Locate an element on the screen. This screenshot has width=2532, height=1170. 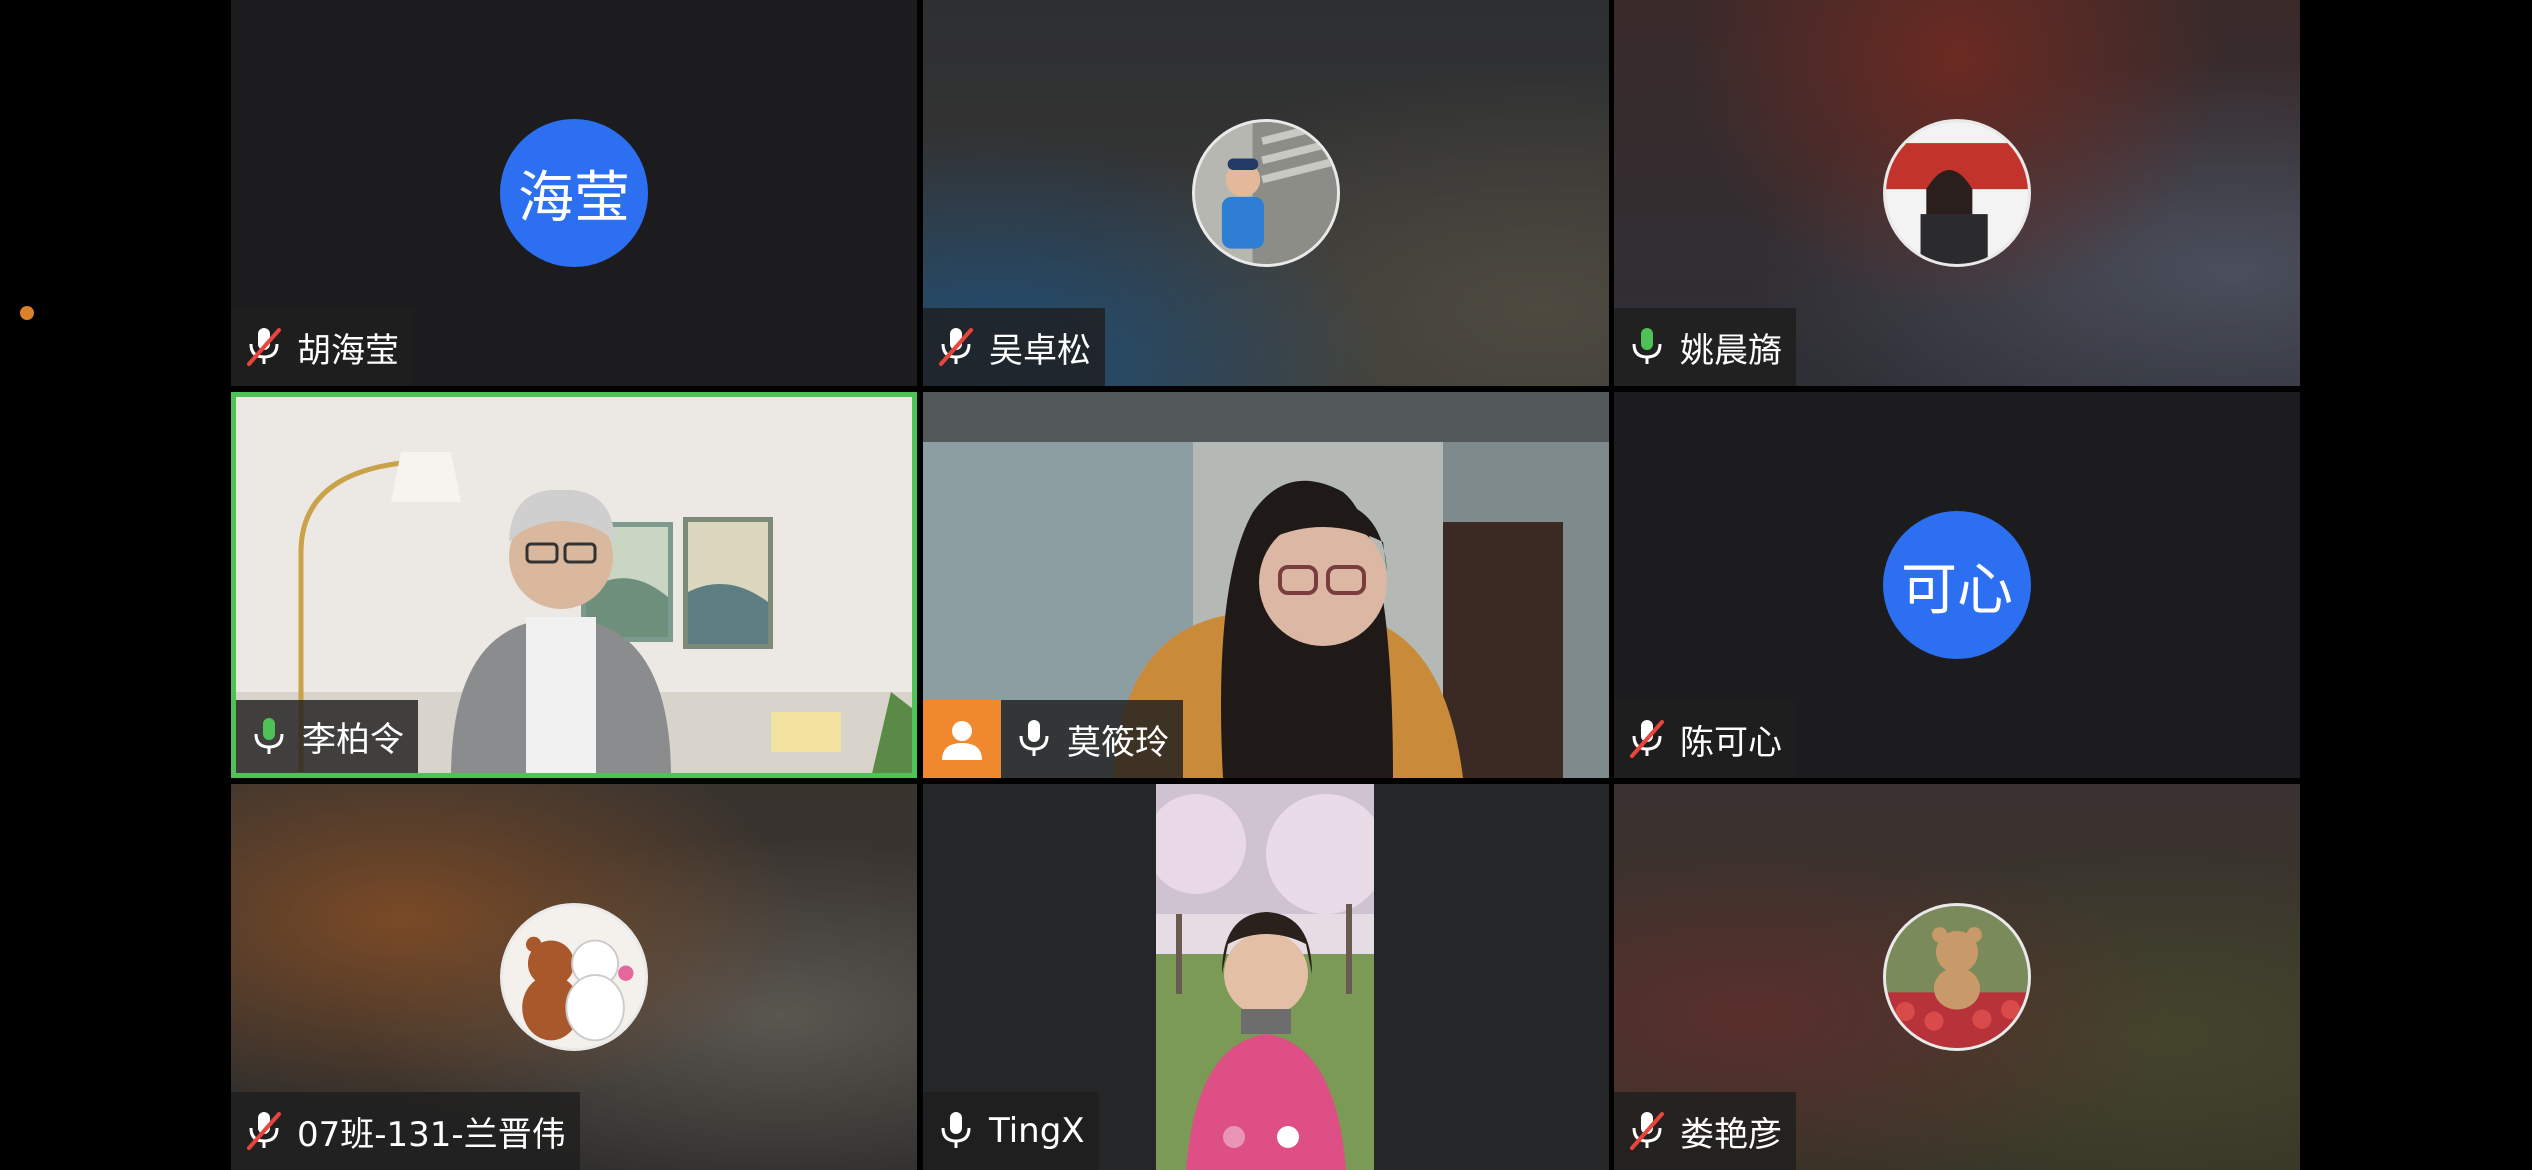
participant-tile: 莫筱玲 is located at coordinates (1266, 585).